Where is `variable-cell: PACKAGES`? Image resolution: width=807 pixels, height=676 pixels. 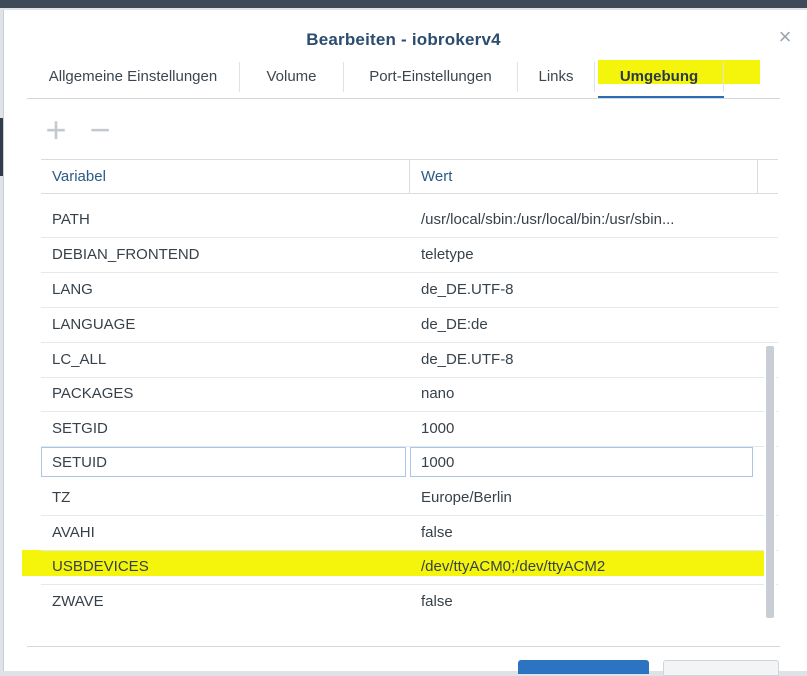 variable-cell: PACKAGES is located at coordinates (93, 393).